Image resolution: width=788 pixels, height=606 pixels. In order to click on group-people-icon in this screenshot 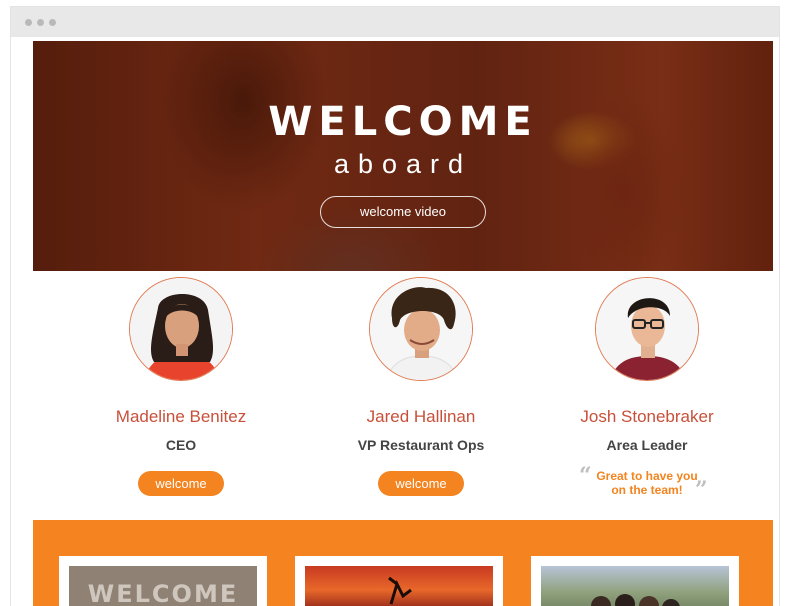, I will do `click(635, 600)`.